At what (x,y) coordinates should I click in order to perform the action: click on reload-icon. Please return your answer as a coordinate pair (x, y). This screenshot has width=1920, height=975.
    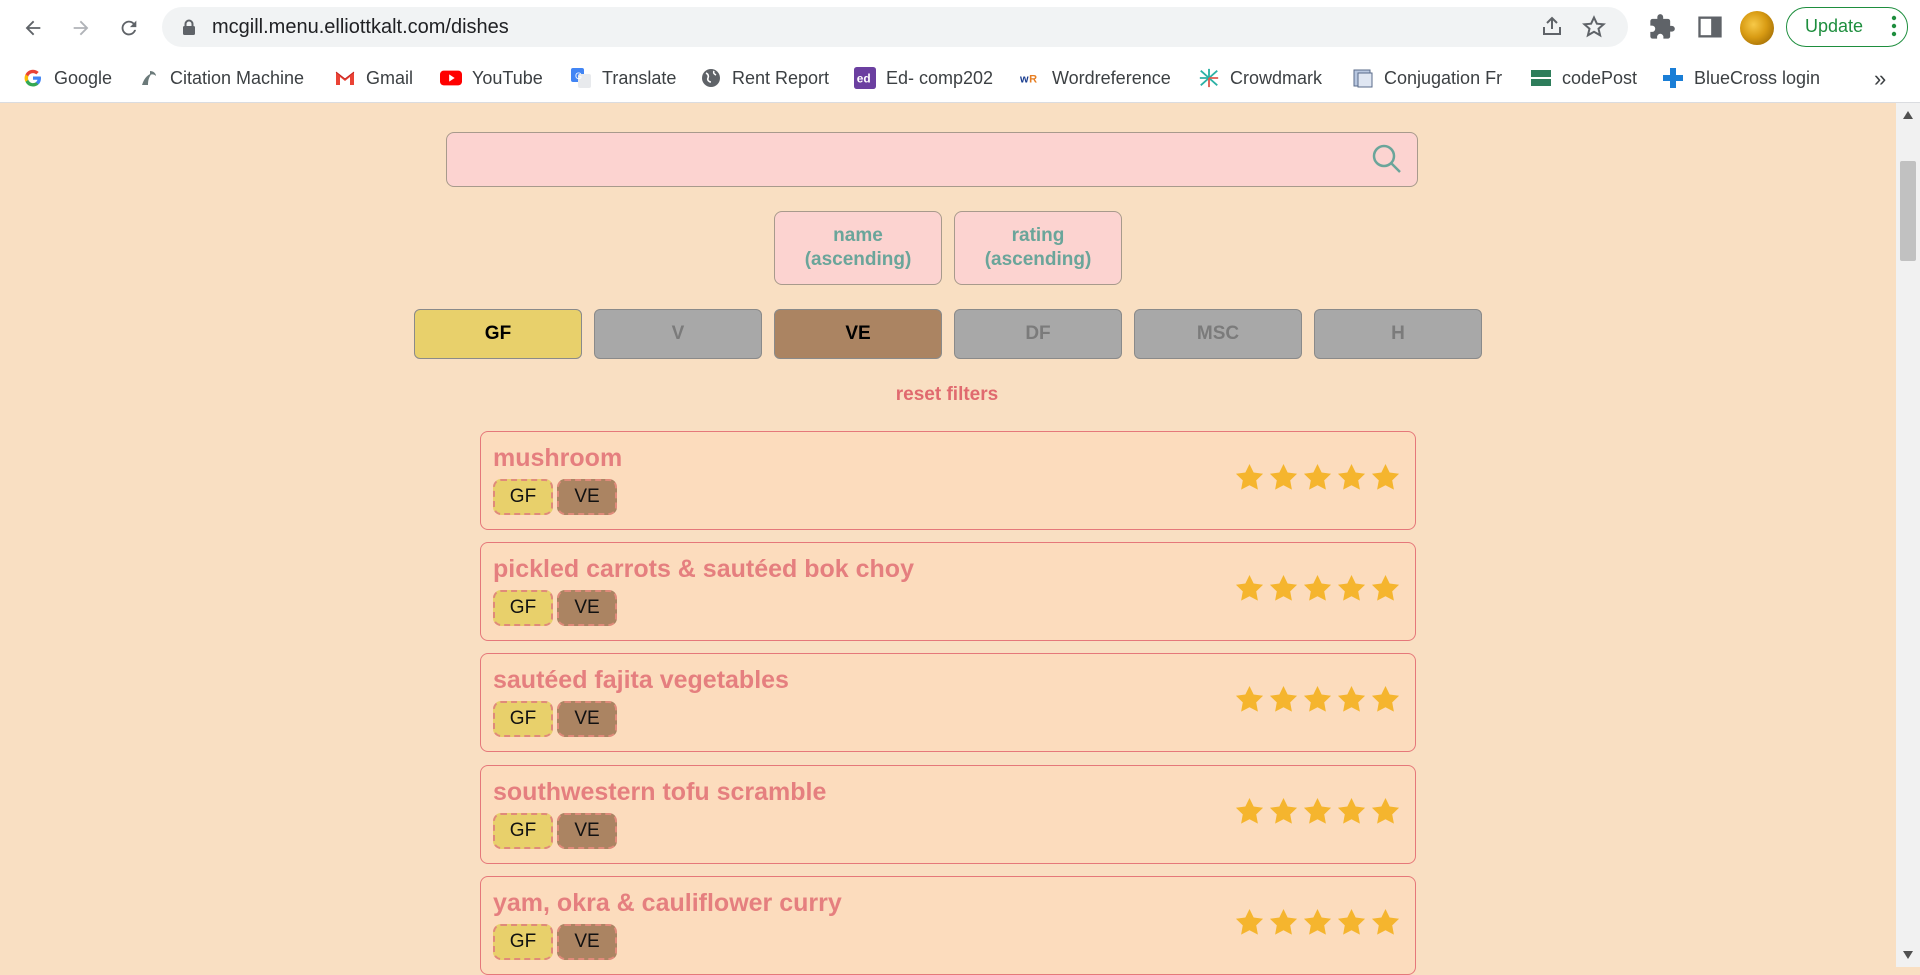
    Looking at the image, I should click on (129, 28).